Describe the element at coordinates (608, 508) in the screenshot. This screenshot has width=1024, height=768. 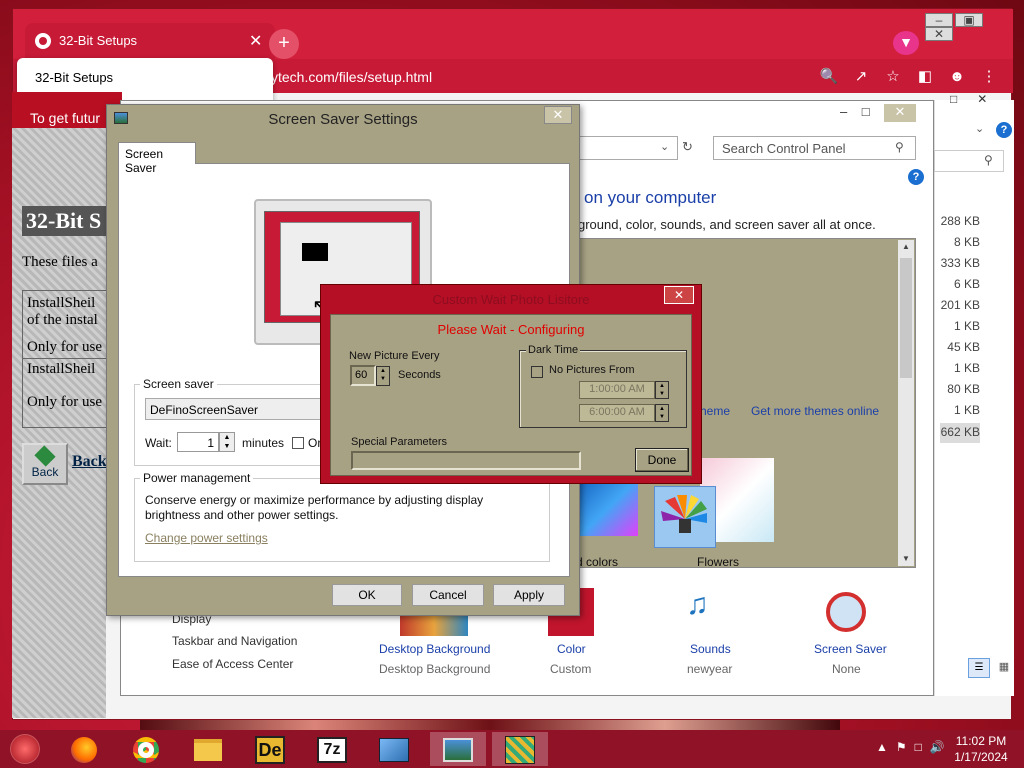
I see `theme-thumbnail-colors` at that location.